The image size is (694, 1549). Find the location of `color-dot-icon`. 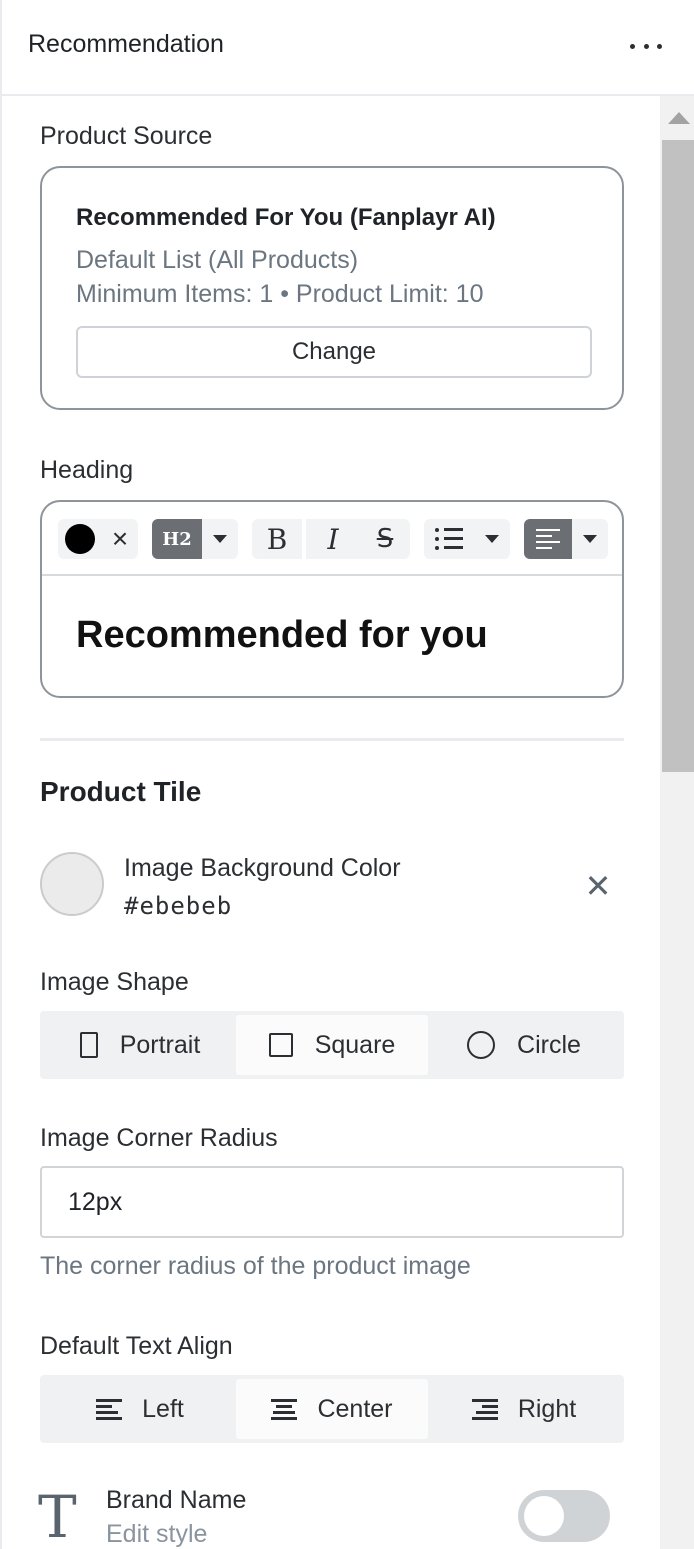

color-dot-icon is located at coordinates (80, 539).